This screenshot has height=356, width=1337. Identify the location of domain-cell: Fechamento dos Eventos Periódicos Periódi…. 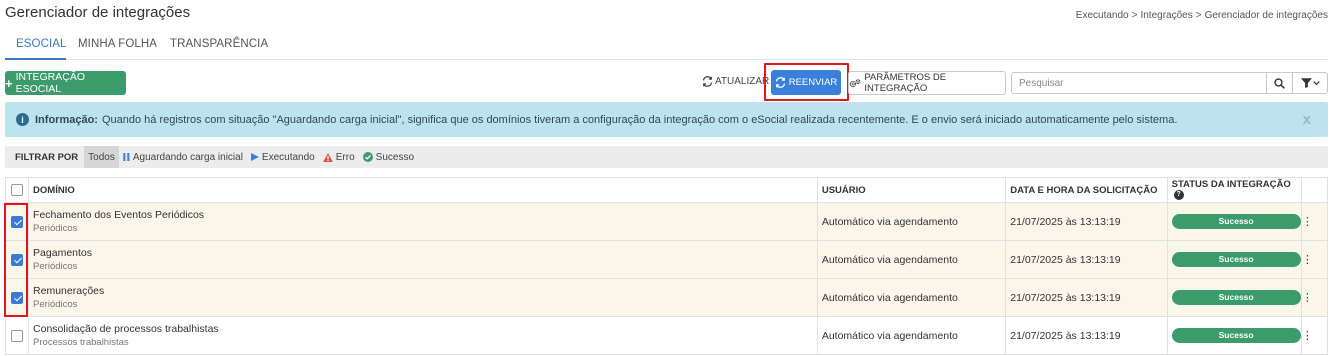
(423, 221).